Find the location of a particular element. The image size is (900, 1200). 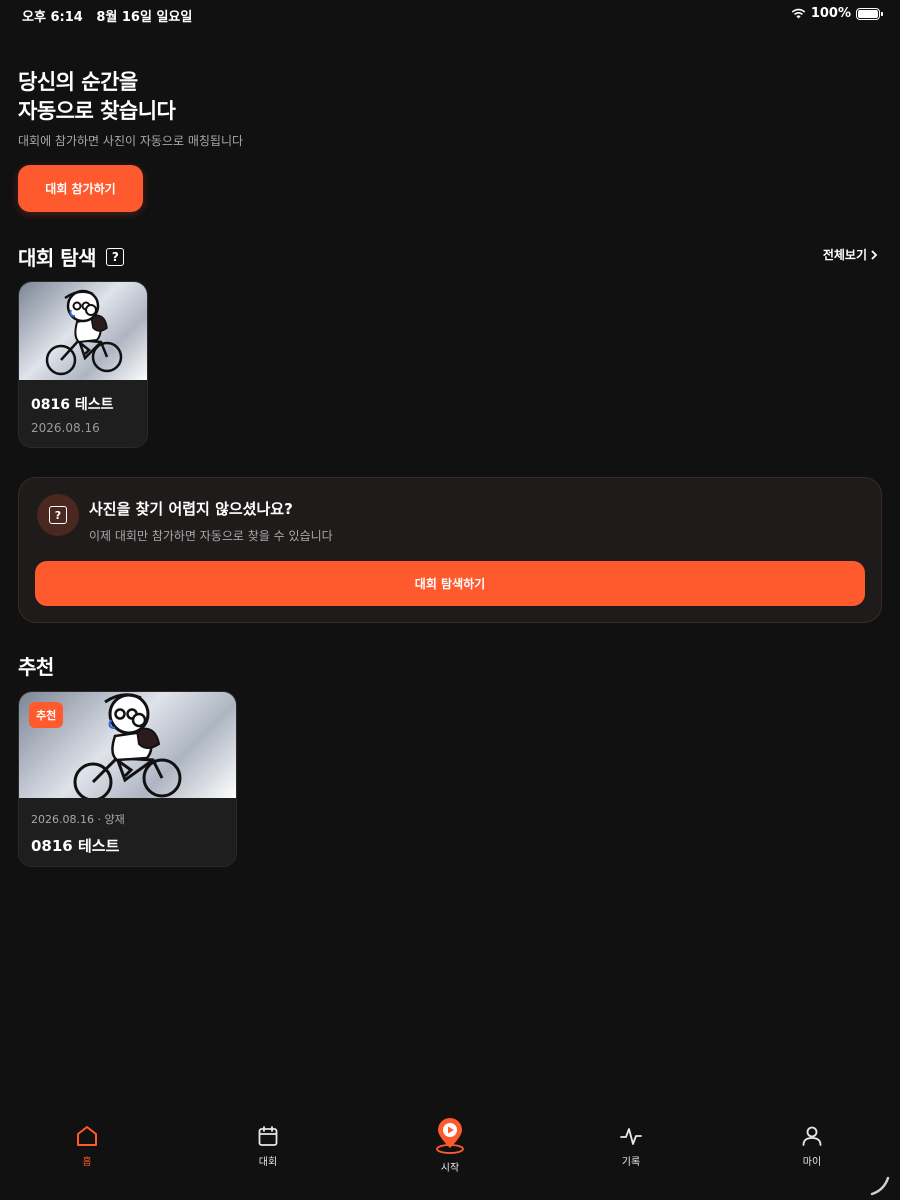

recommend-section-title: 추천 is located at coordinates (36, 665).